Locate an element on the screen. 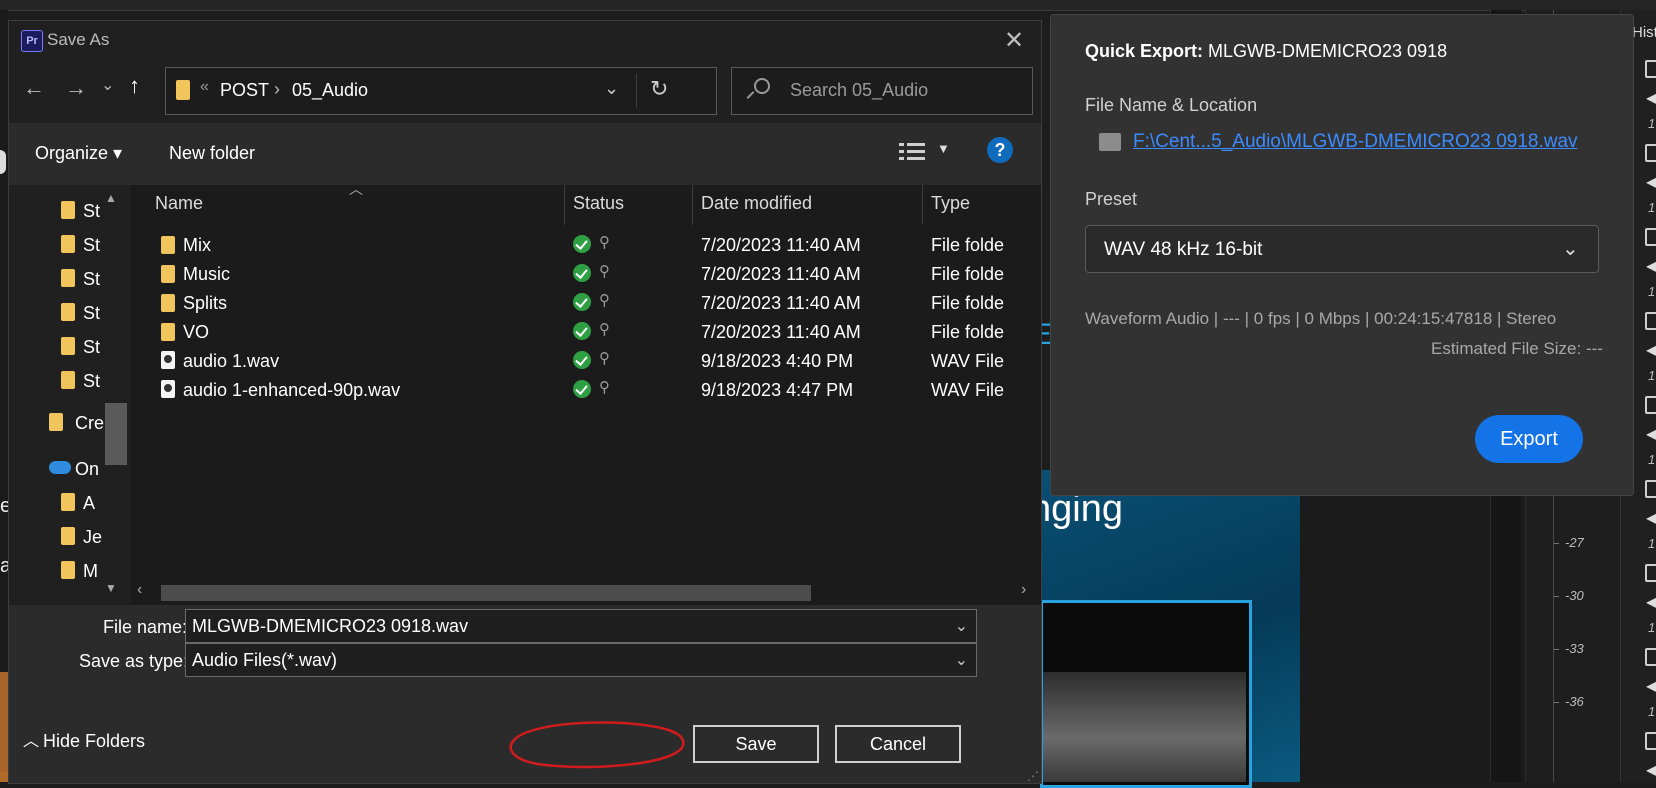 The image size is (1656, 788). file-row: Splits ⚲ 7/20/2023 11:40 AM File folde is located at coordinates (586, 303).